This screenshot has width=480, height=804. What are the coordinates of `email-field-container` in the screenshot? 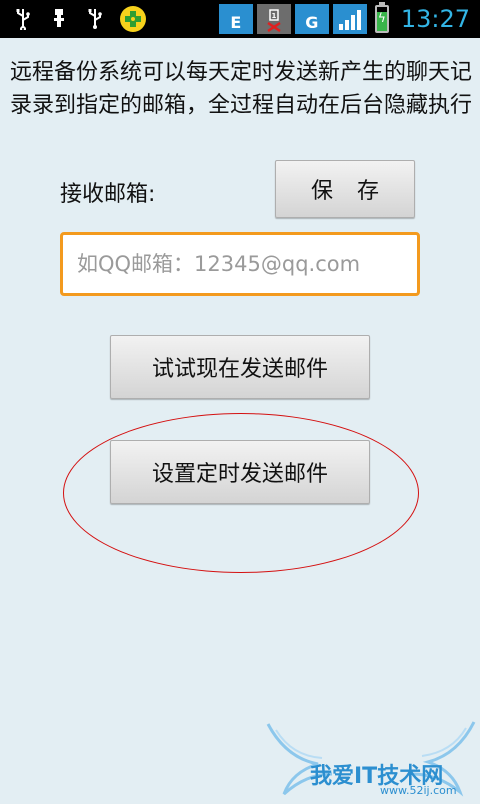 It's located at (240, 264).